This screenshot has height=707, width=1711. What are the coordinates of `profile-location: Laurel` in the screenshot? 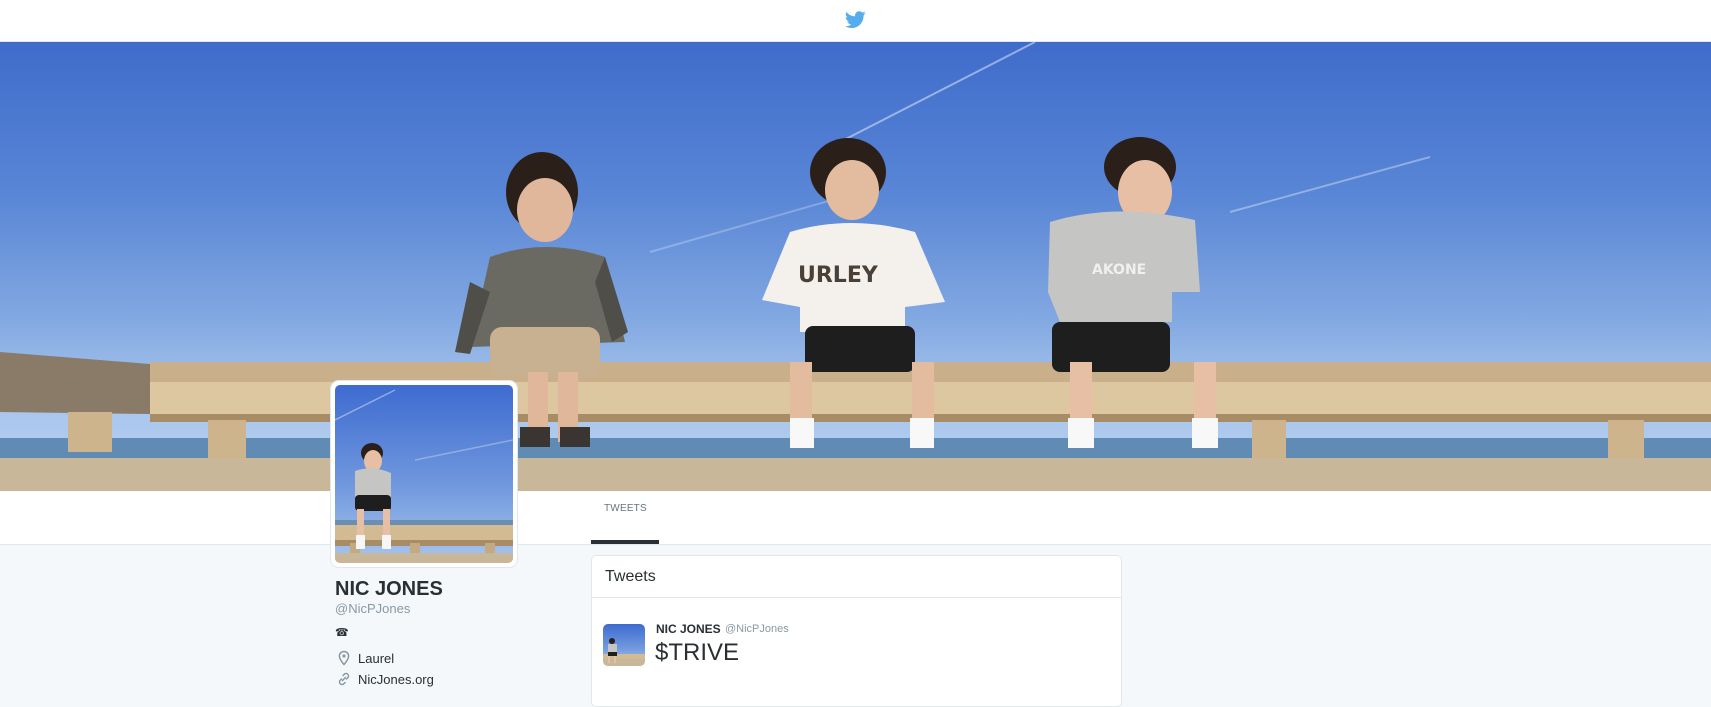 It's located at (365, 658).